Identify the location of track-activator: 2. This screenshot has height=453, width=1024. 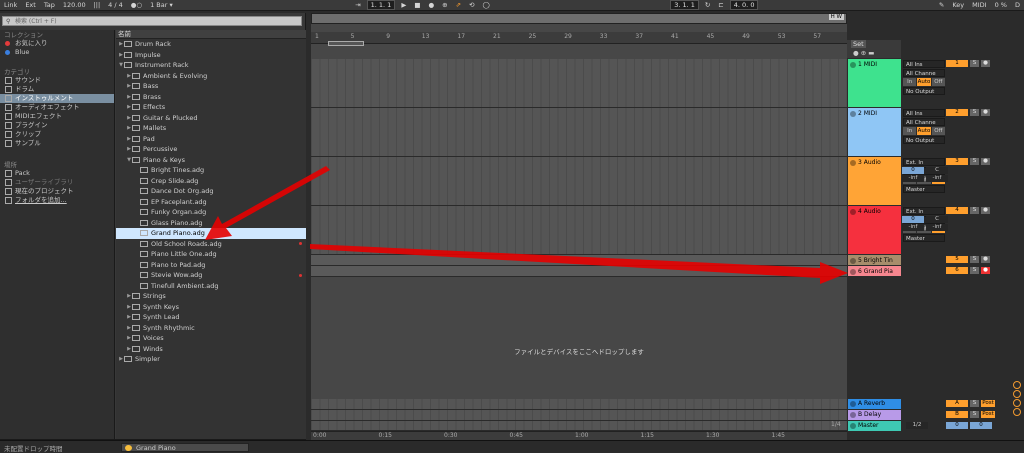
(957, 112).